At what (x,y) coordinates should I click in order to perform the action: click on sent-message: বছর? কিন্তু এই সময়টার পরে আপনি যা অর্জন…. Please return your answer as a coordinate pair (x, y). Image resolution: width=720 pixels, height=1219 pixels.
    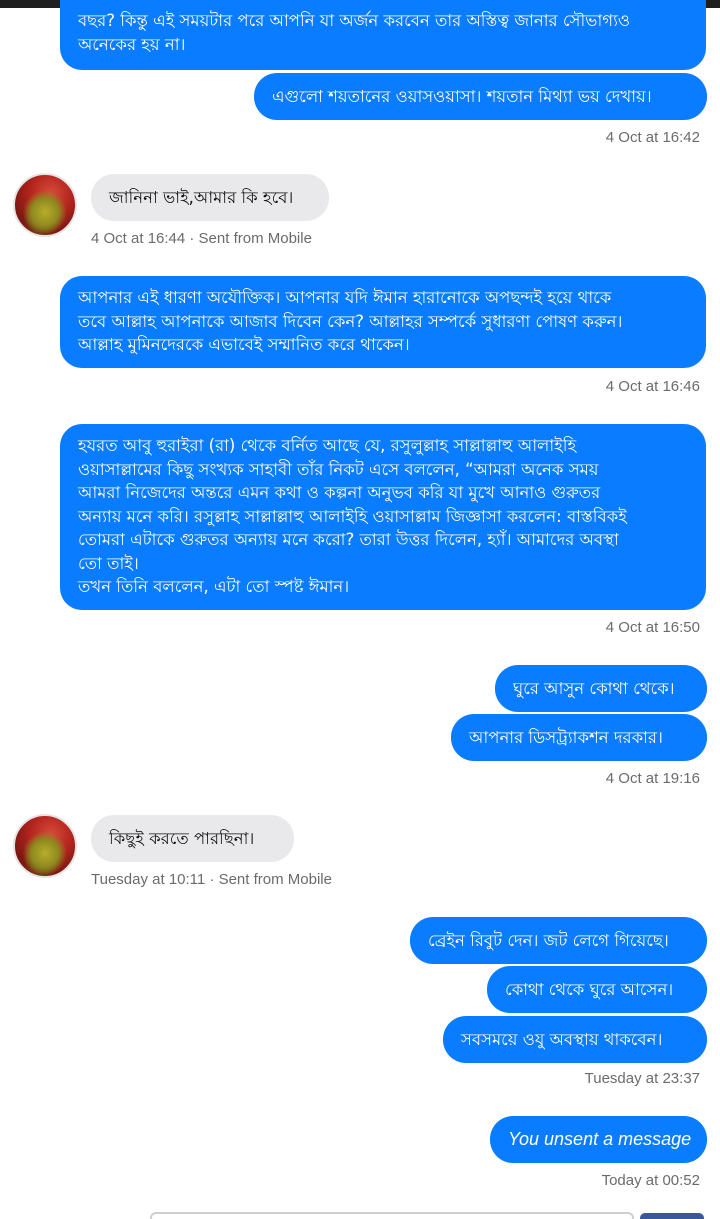
    Looking at the image, I should click on (383, 35).